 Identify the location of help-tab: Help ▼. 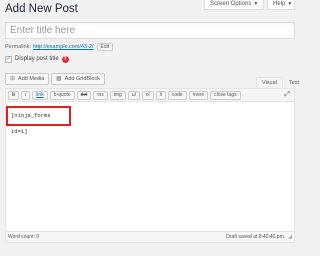
(281, 5).